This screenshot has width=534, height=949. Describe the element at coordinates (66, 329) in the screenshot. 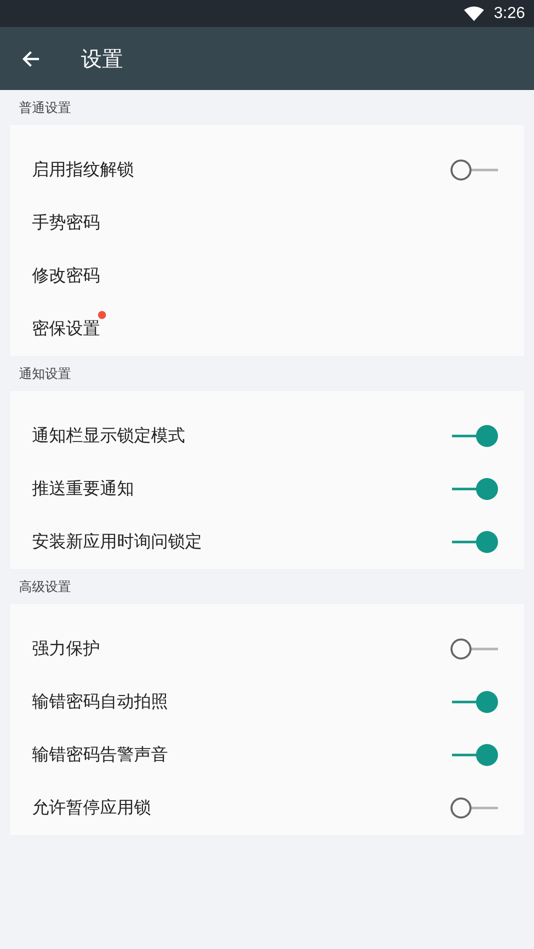

I see `setting-label: 密保设置` at that location.